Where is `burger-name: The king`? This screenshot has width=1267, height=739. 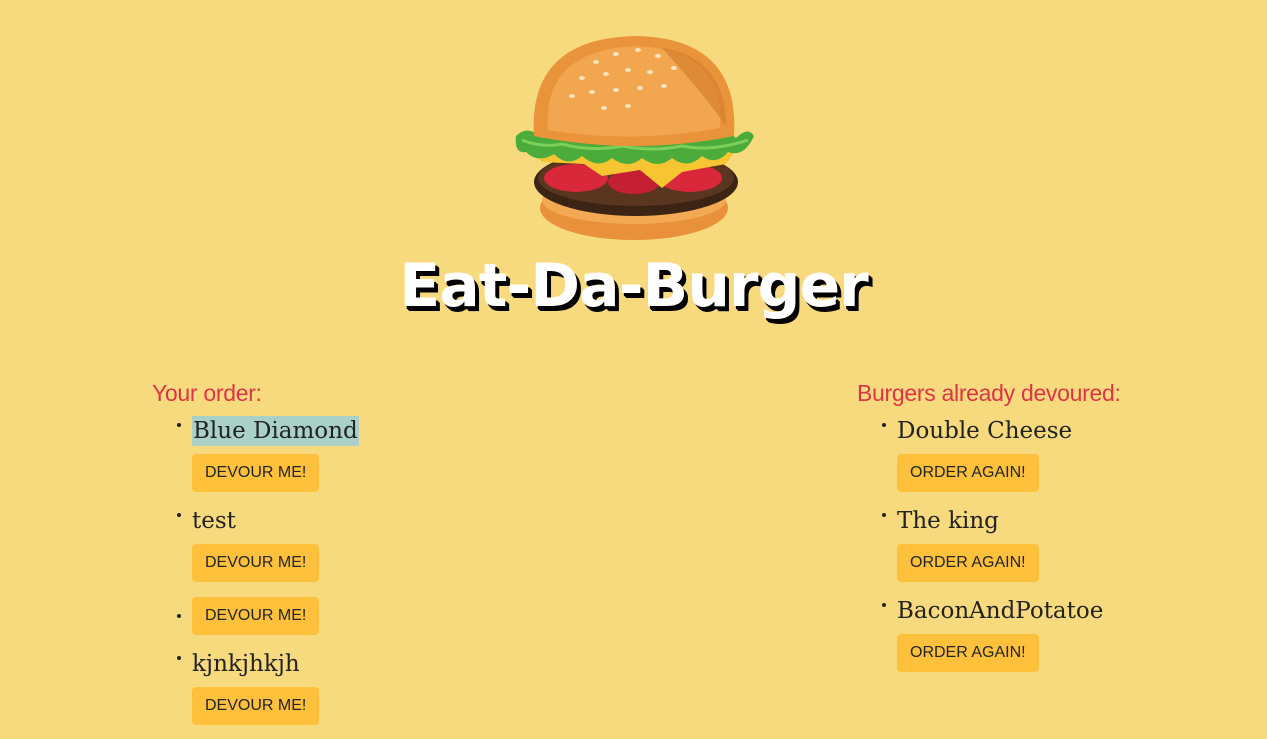
burger-name: The king is located at coordinates (948, 521).